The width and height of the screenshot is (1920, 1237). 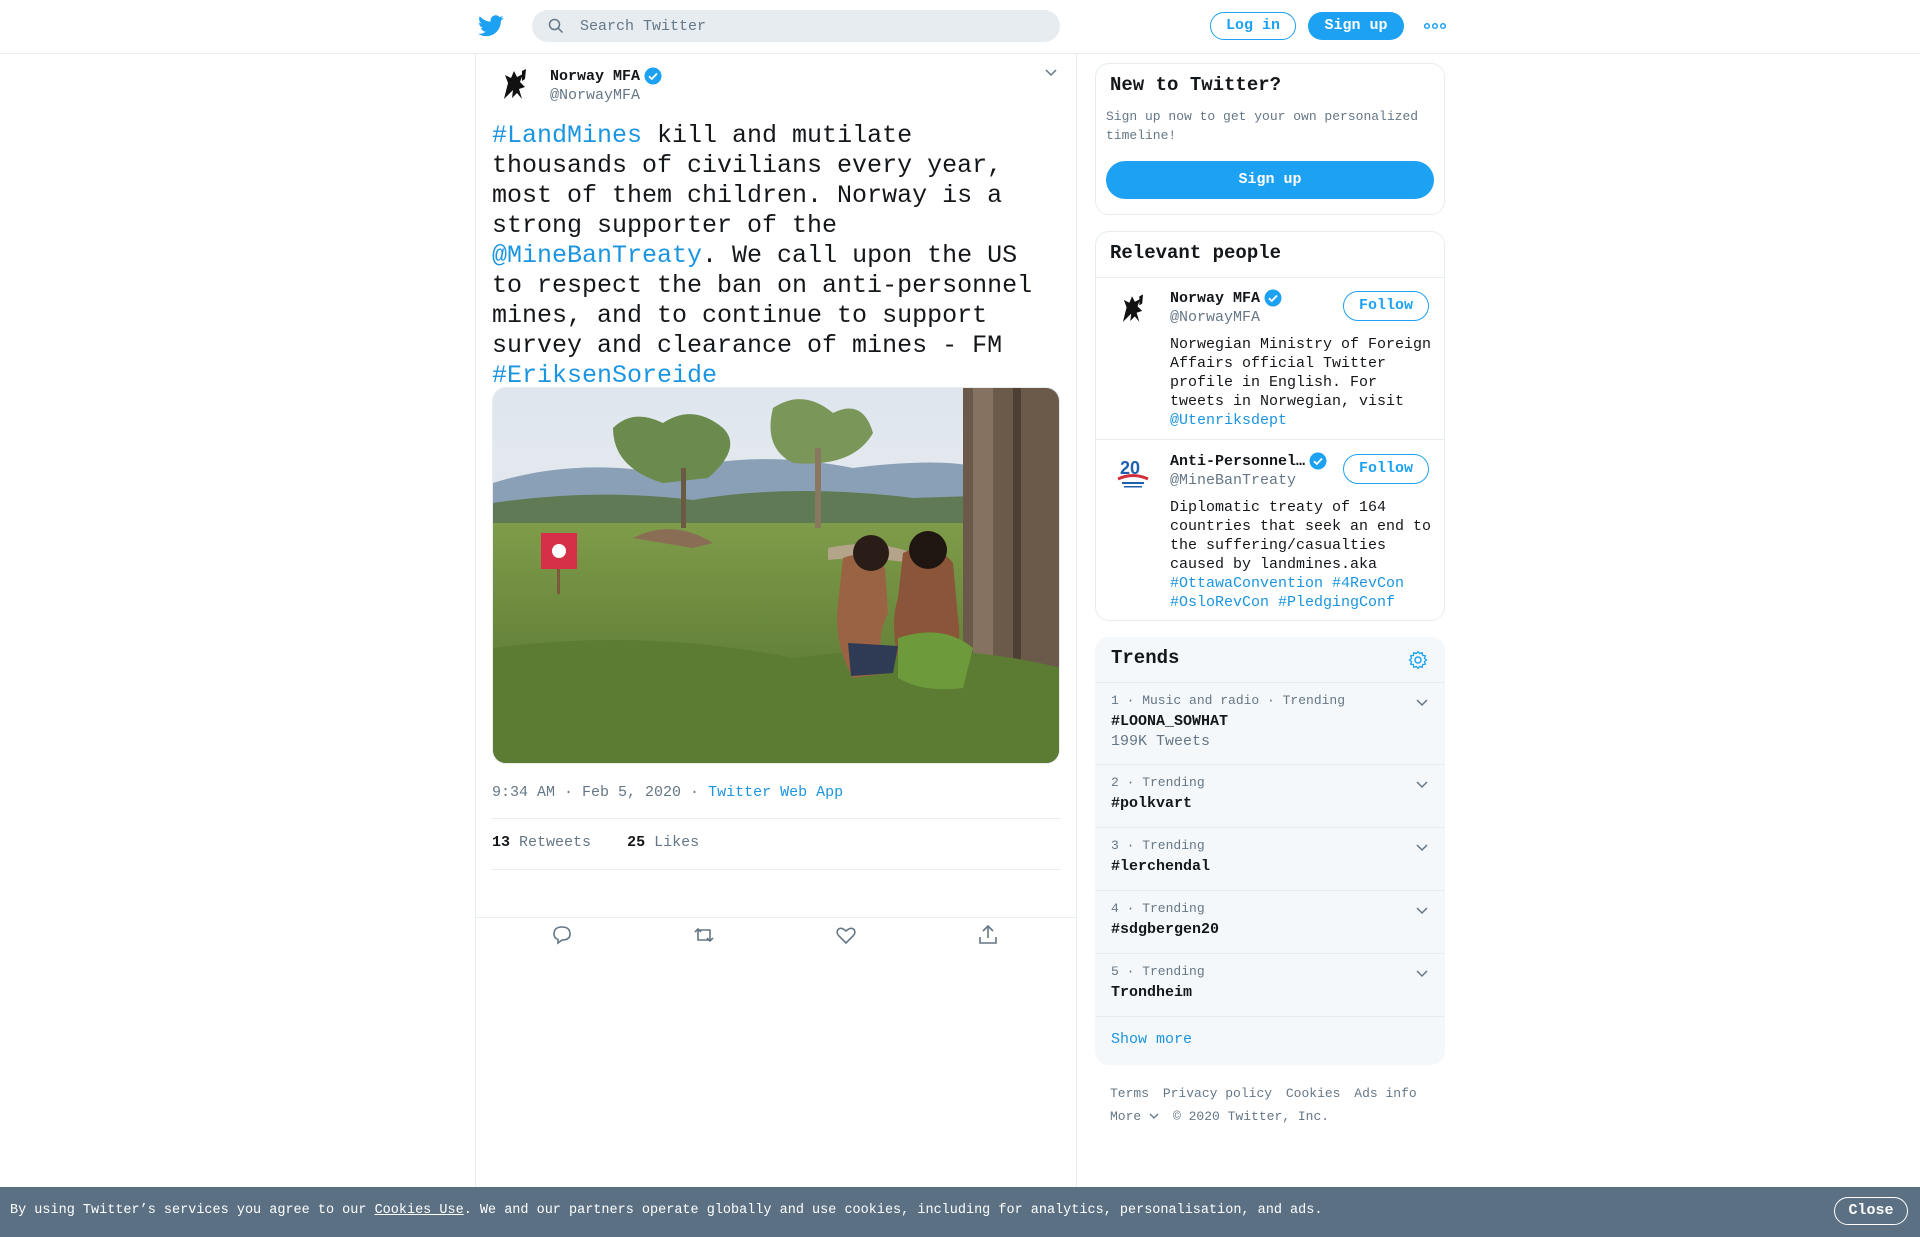 I want to click on search-input, so click(x=810, y=26).